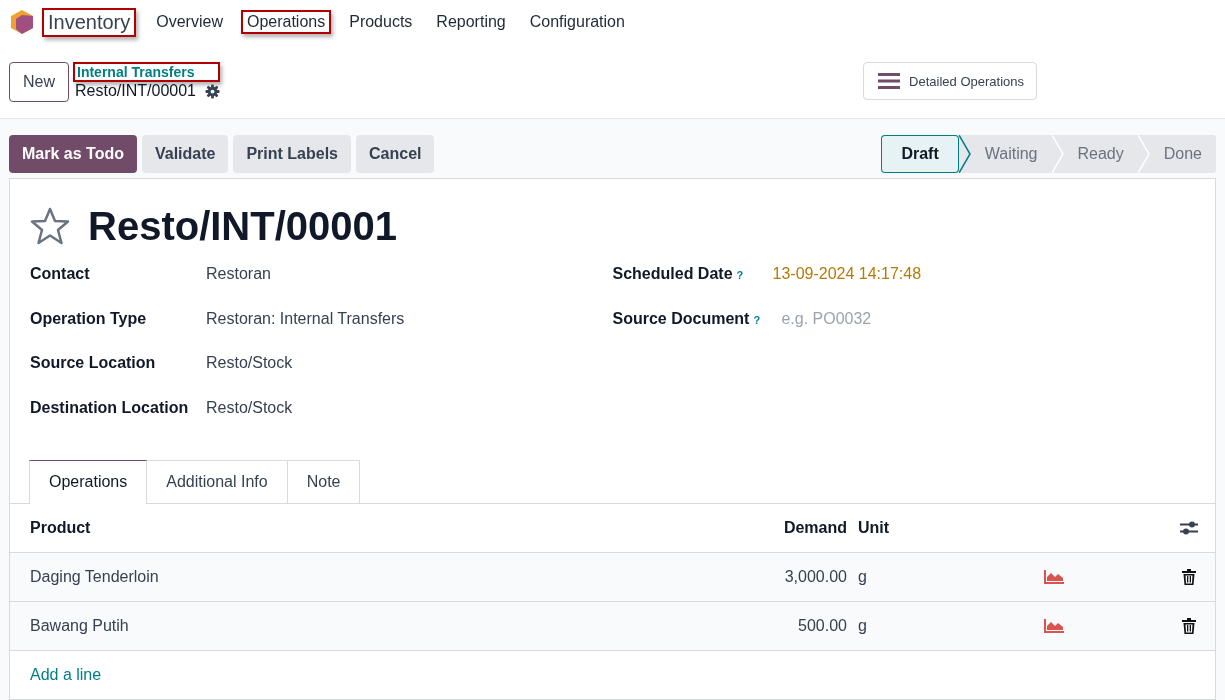  What do you see at coordinates (189, 22) in the screenshot?
I see `menu-item: Overview` at bounding box center [189, 22].